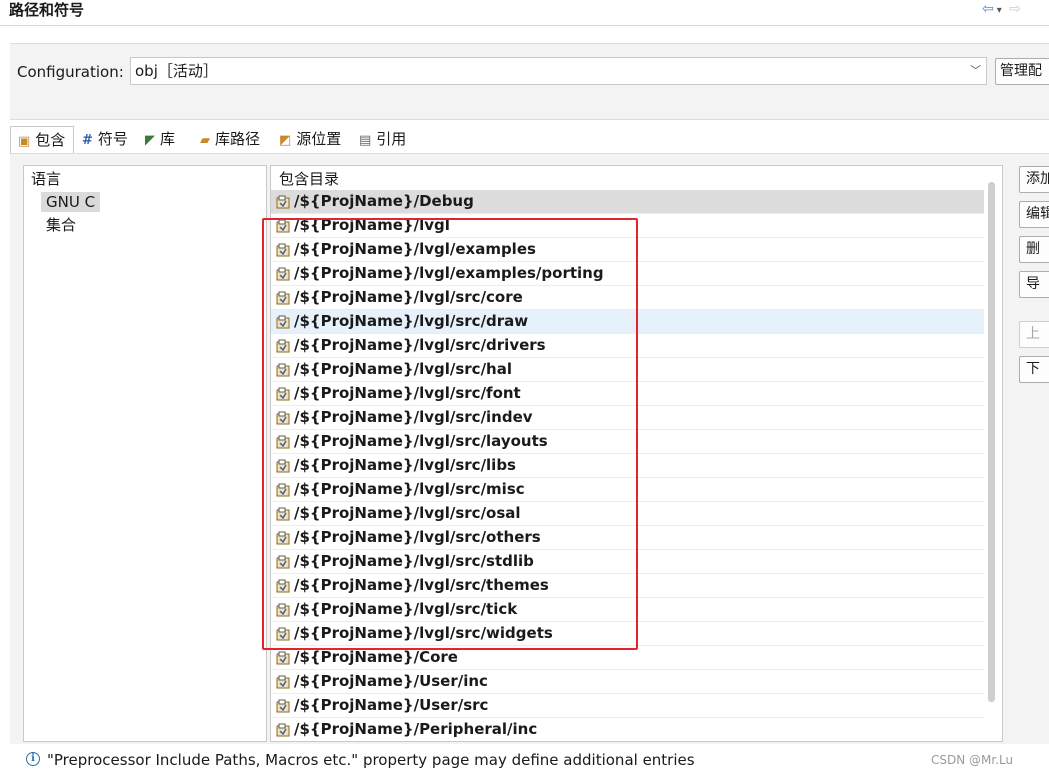 This screenshot has height=774, width=1049. I want to click on export-button: 导, so click(1034, 284).